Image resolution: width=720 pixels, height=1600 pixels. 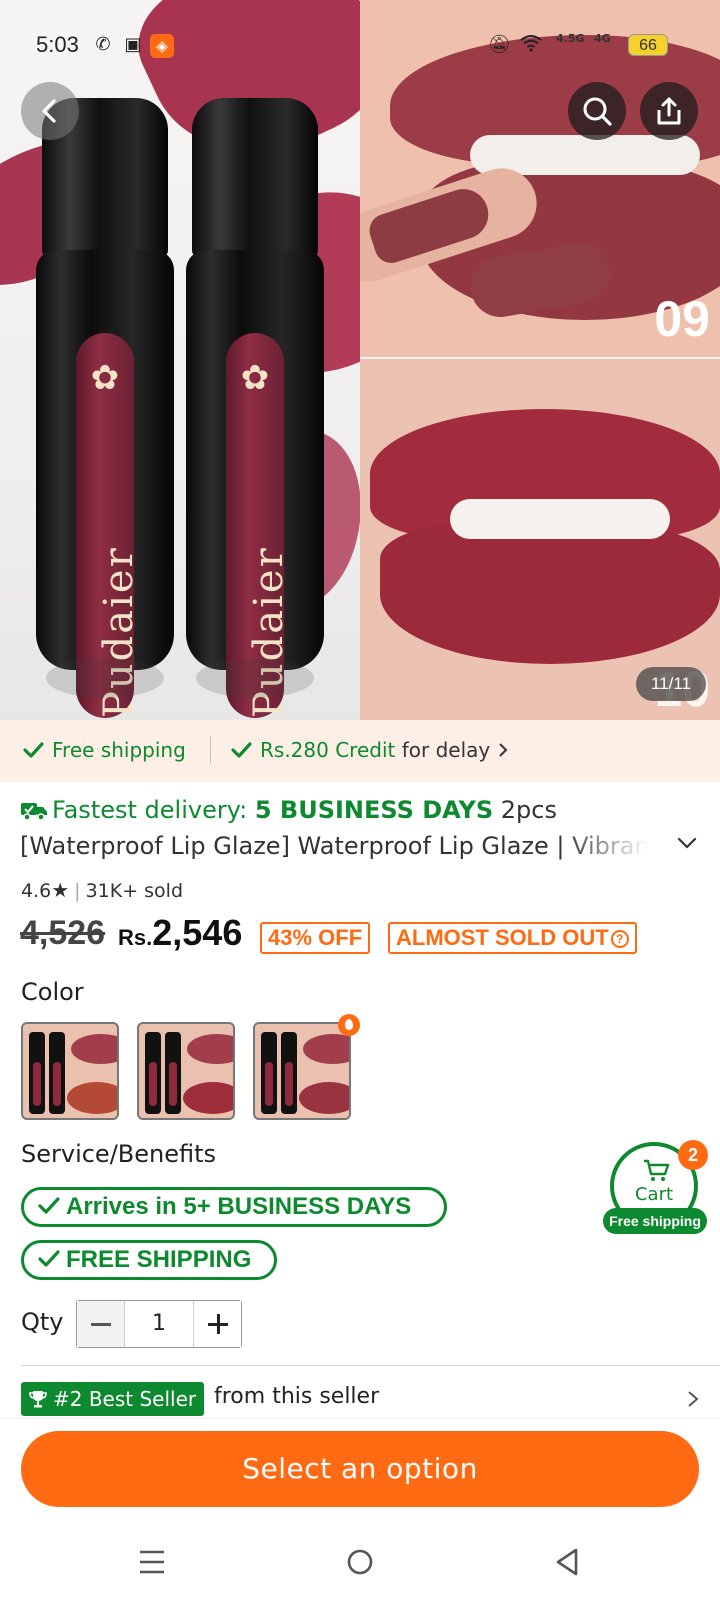 I want to click on rating-value: 4.6, so click(x=36, y=891).